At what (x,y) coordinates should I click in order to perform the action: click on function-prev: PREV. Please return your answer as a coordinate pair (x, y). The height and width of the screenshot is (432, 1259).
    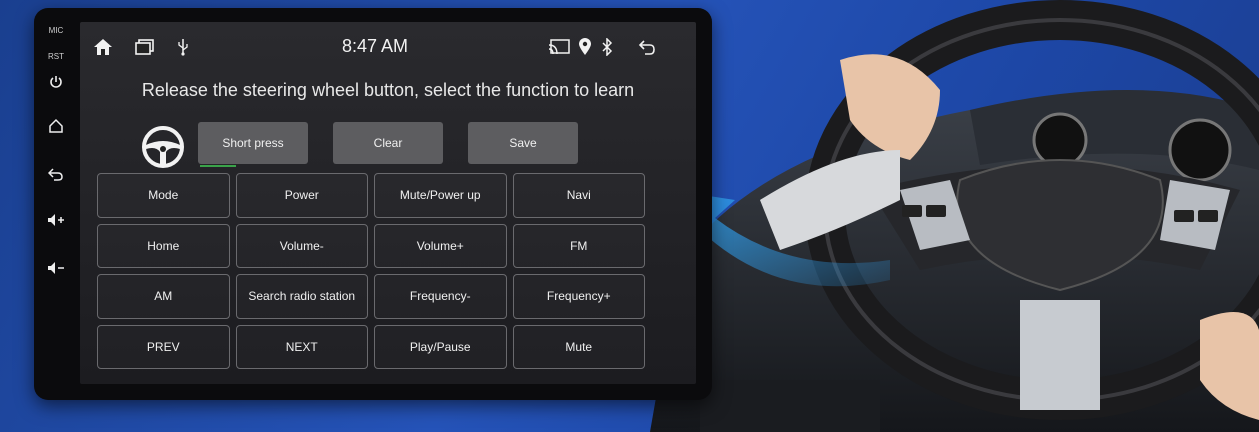
    Looking at the image, I should click on (163, 346).